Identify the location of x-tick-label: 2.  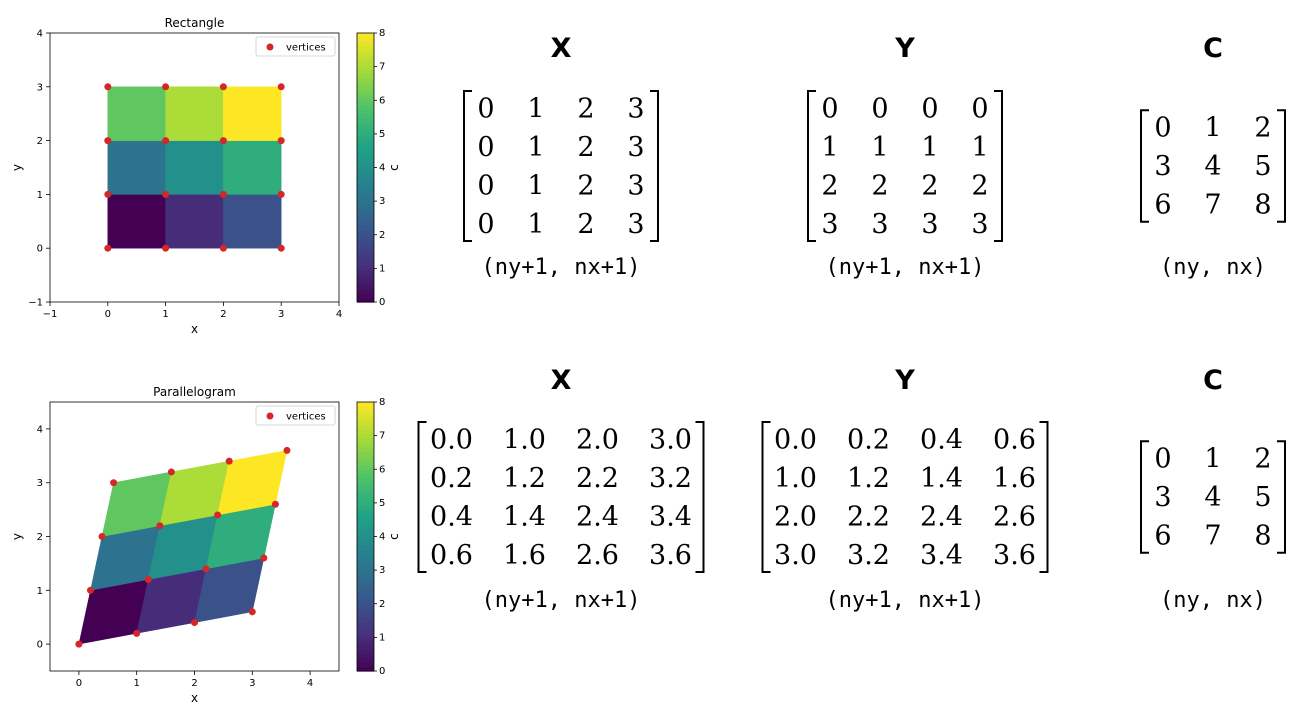
(194, 683).